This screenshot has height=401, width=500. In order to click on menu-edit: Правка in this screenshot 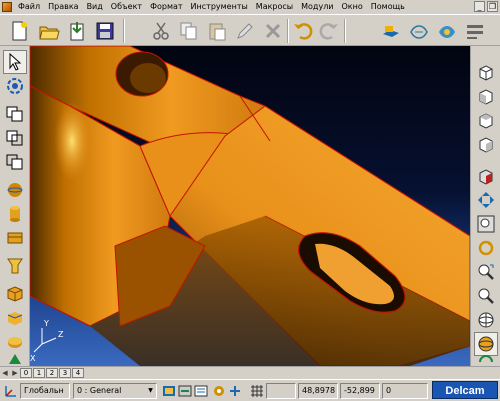, I will do `click(63, 7)`.